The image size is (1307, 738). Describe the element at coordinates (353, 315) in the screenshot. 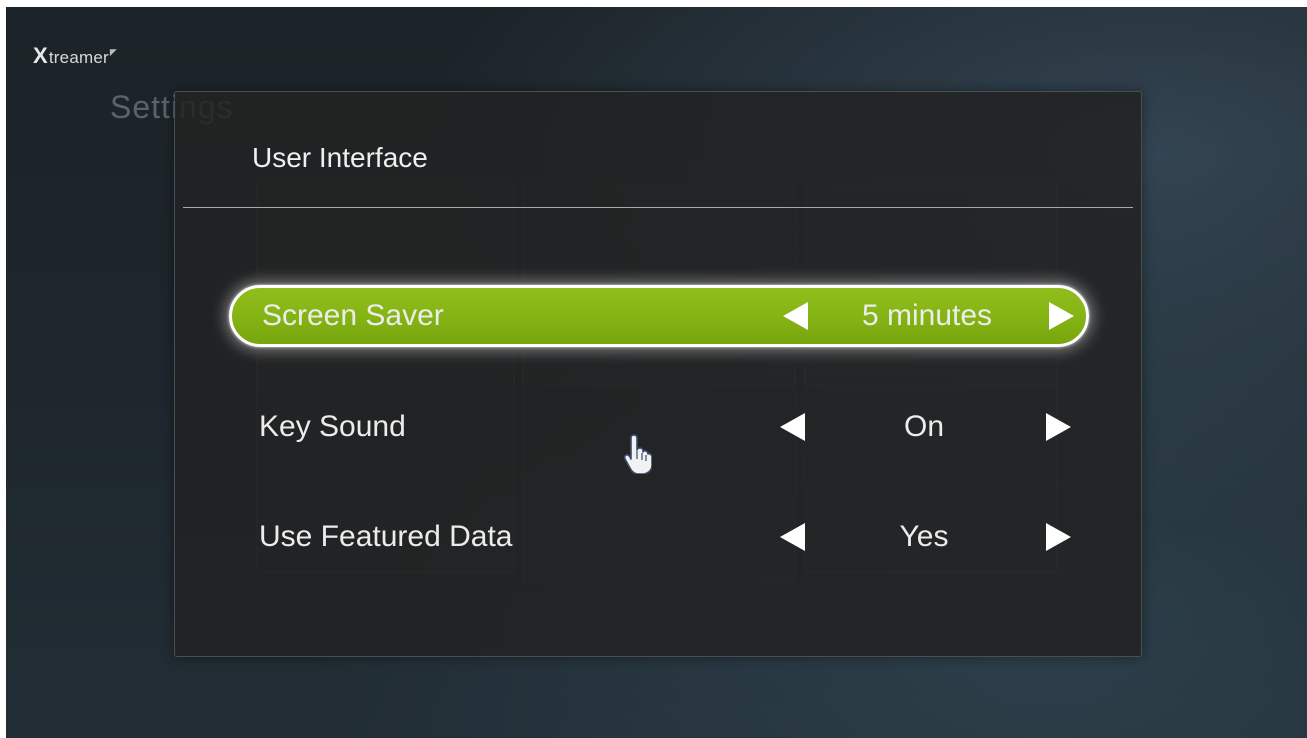

I see `setting-label: Screen Saver` at that location.